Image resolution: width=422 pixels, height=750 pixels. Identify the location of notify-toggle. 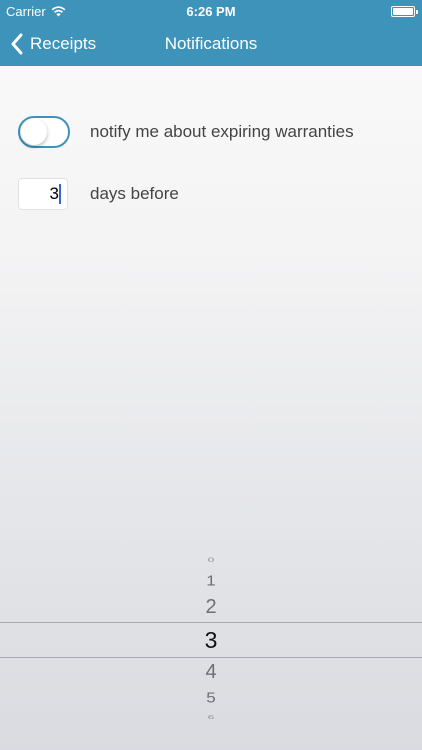
(44, 132).